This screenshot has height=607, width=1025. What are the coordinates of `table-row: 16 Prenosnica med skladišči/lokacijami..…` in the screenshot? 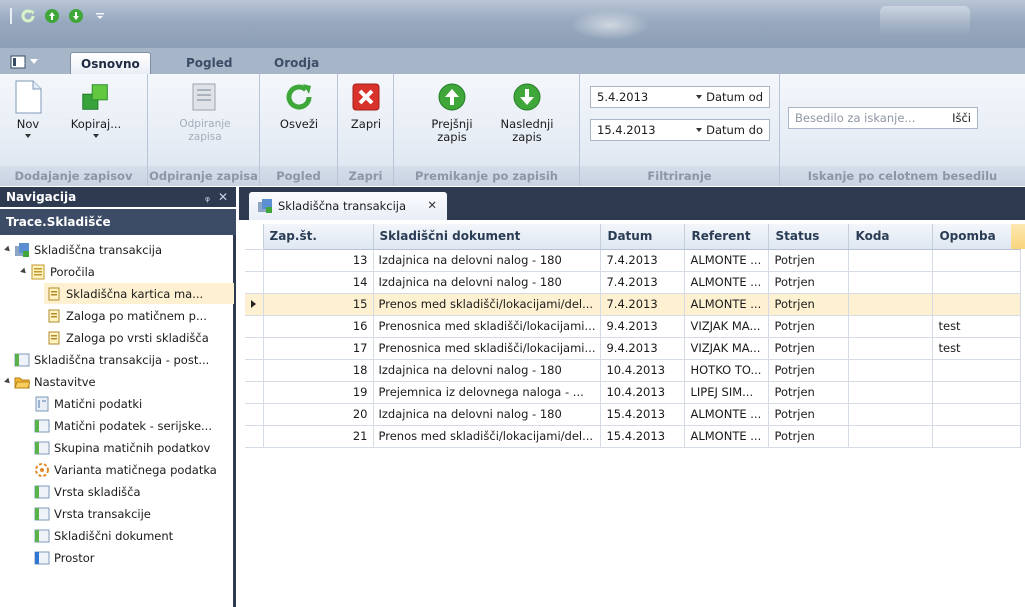 It's located at (633, 326).